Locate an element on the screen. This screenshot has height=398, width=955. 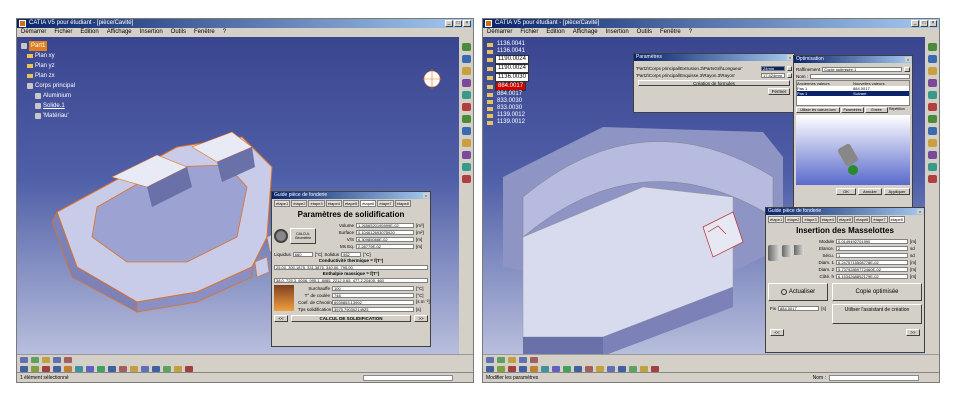
table-row: Pas 1 Suivant is located at coordinates (853, 93).